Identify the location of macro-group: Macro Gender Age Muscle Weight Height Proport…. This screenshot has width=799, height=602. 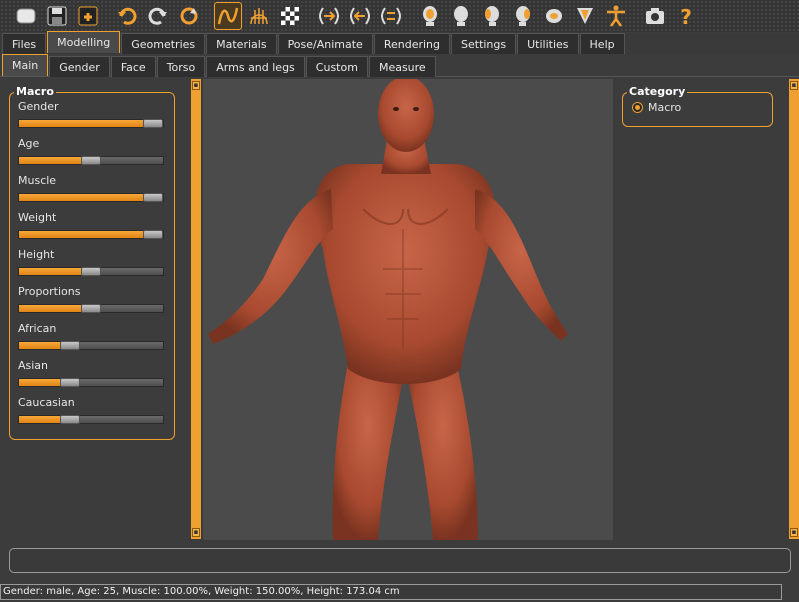
(92, 262).